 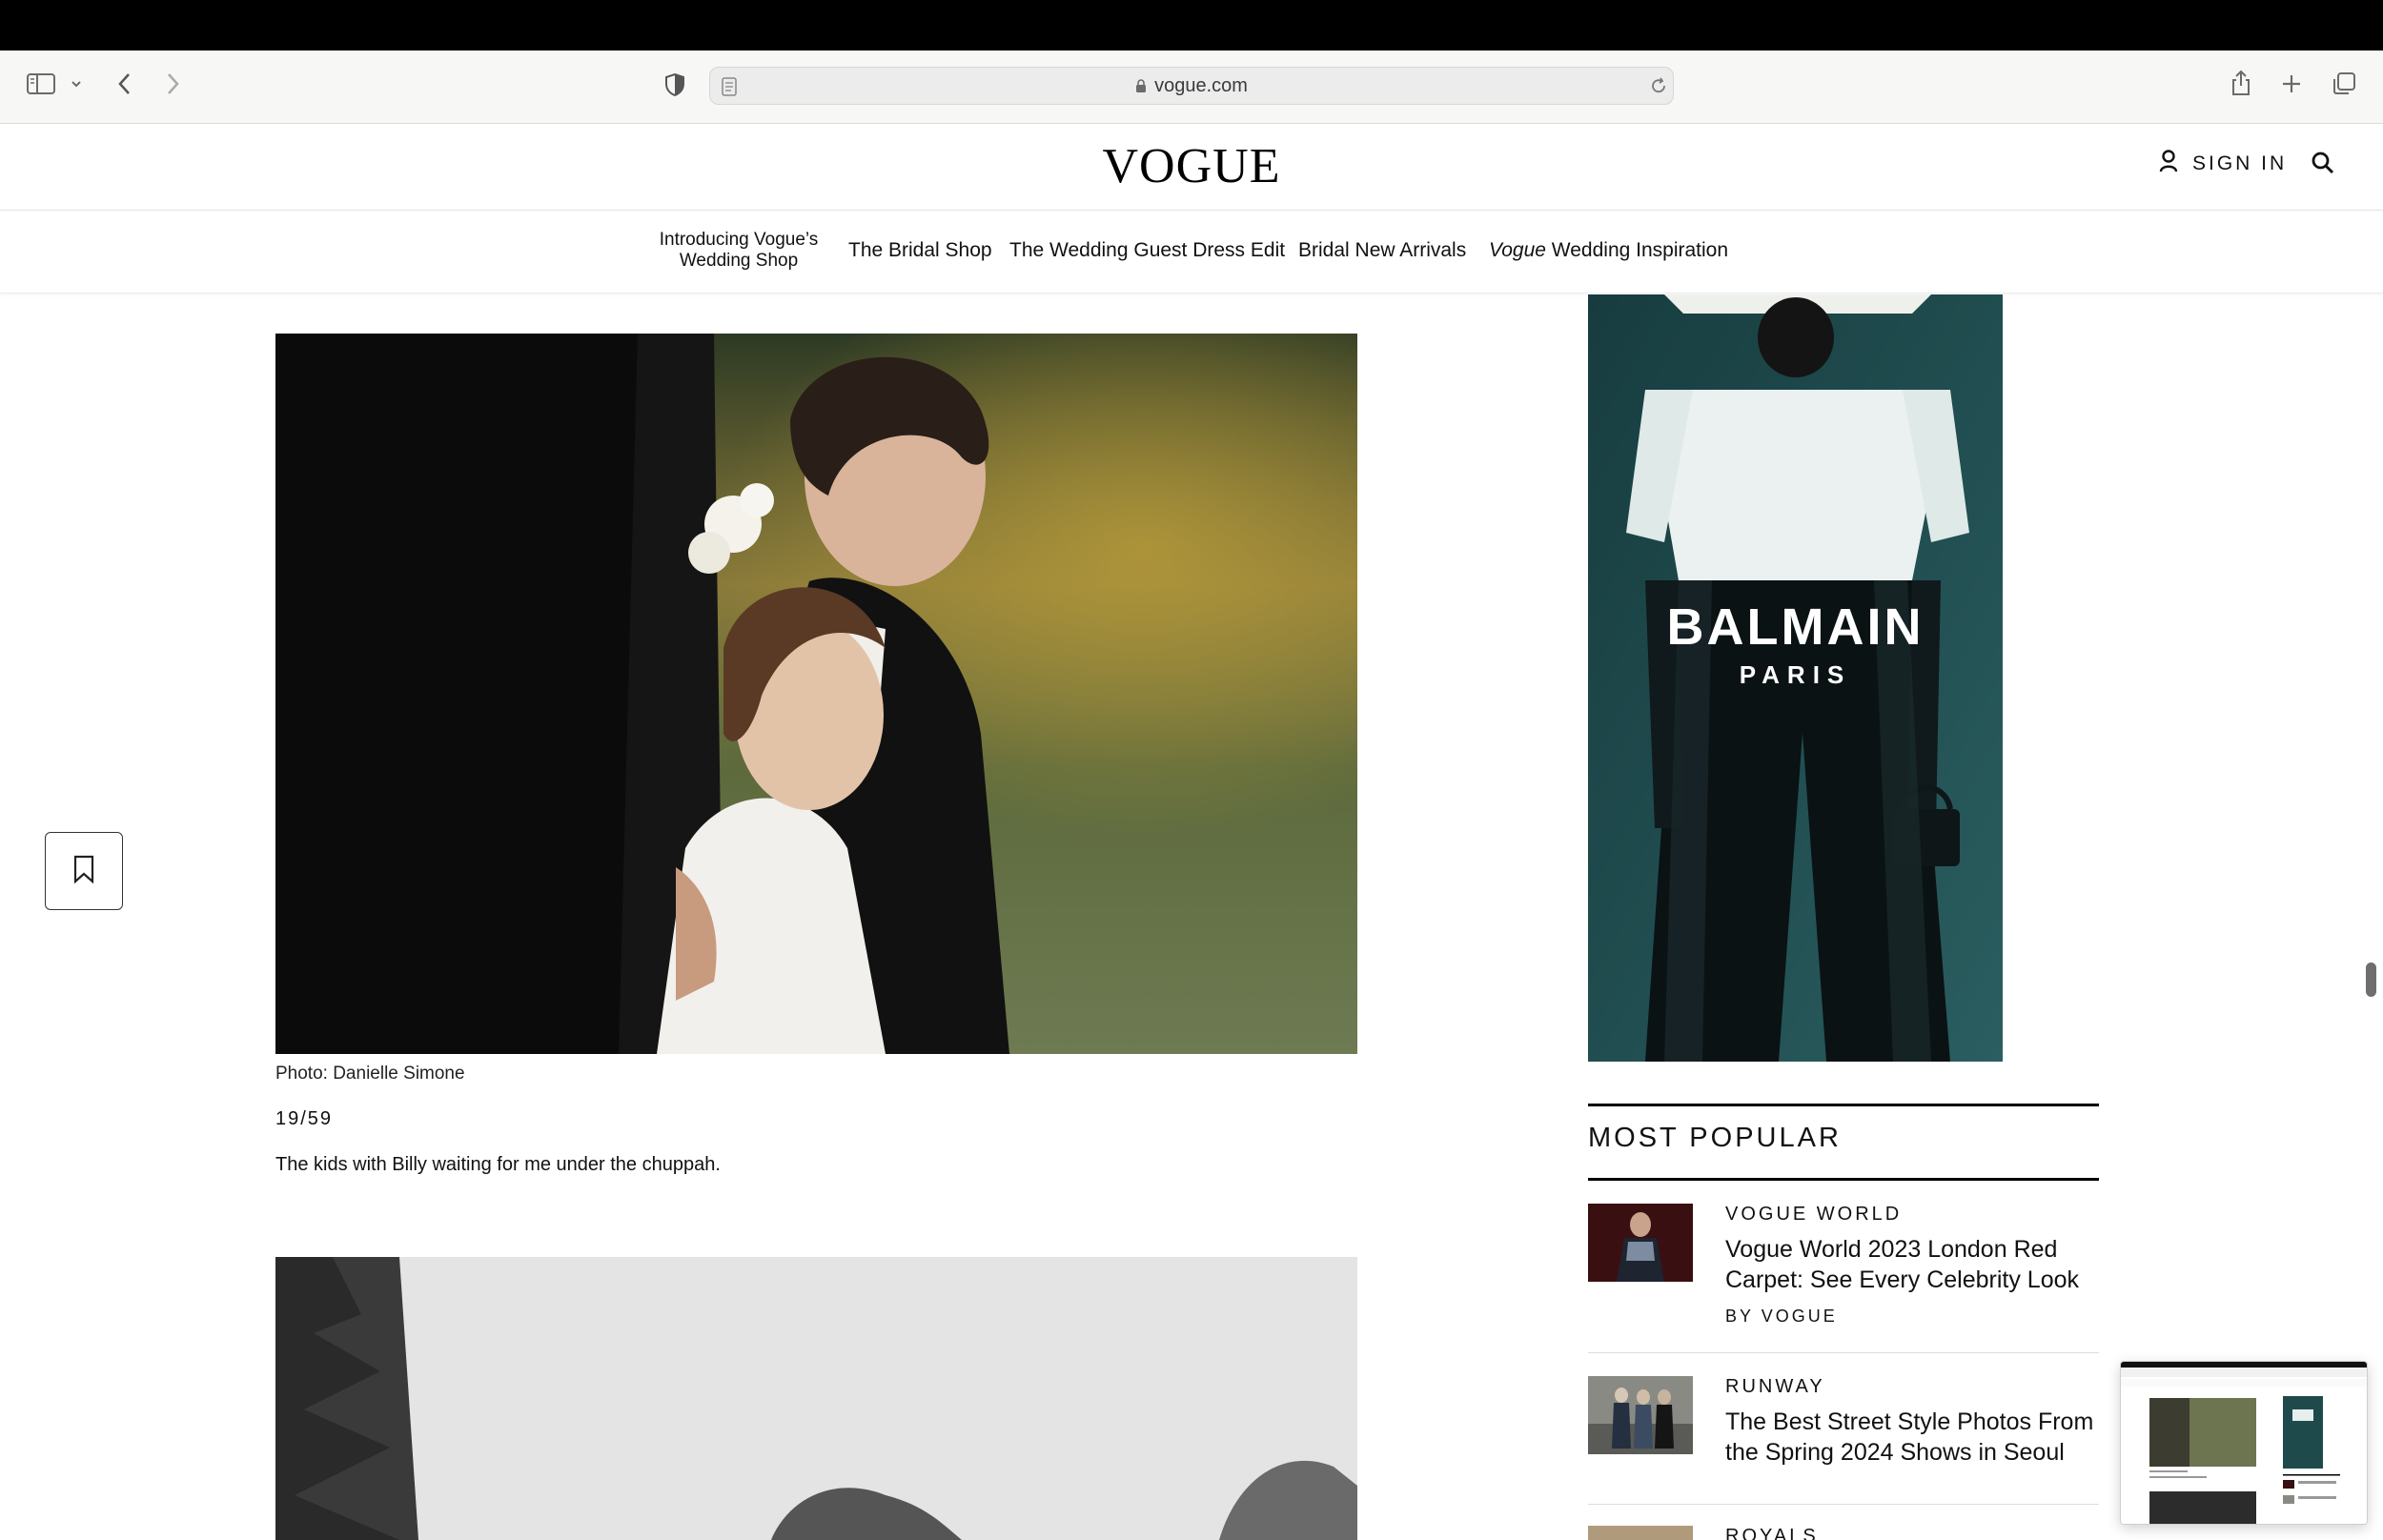 I want to click on slide-counter: 19/59, so click(x=304, y=1118).